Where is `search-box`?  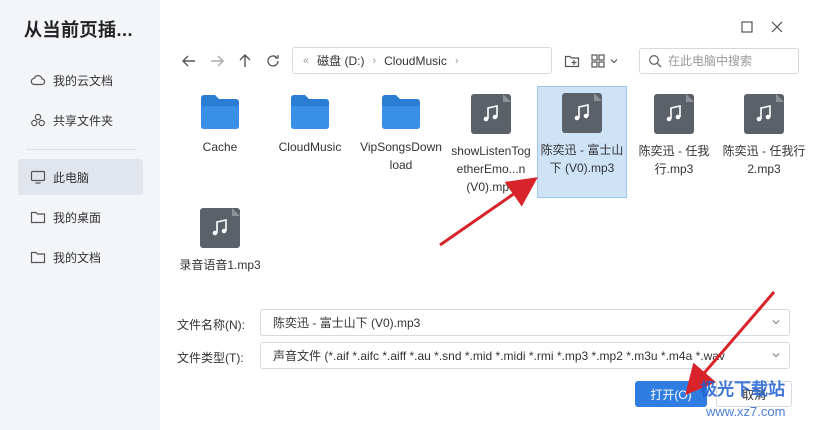 search-box is located at coordinates (719, 61).